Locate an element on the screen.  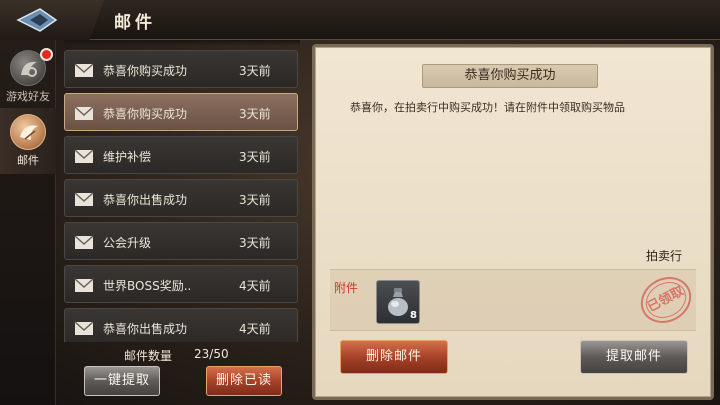
back-button is located at coordinates (52, 20).